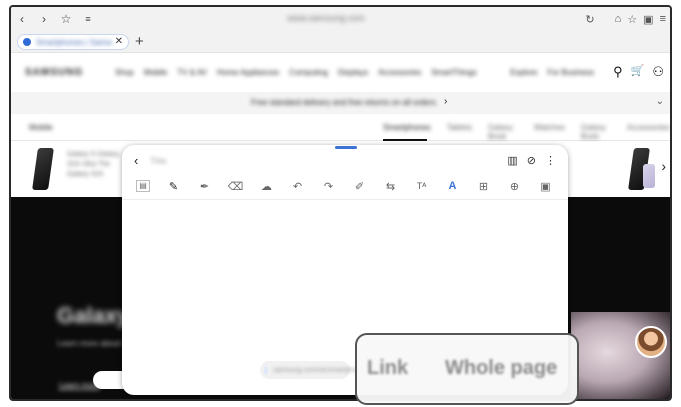 Image resolution: width=681 pixels, height=407 pixels. I want to click on address-bar: www.samsung.com, so click(326, 18).